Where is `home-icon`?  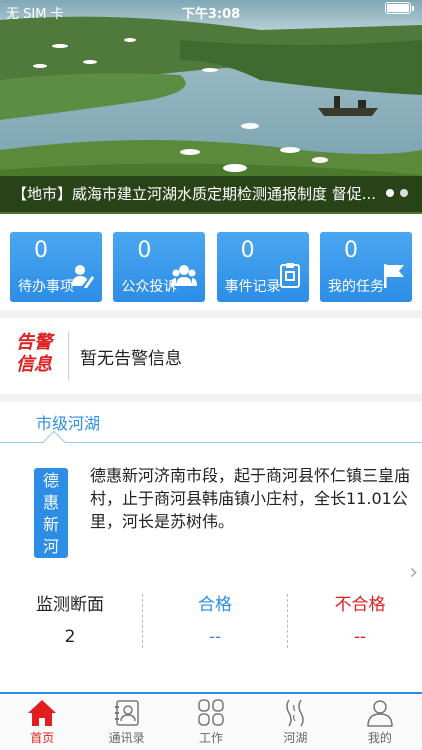
home-icon is located at coordinates (42, 713).